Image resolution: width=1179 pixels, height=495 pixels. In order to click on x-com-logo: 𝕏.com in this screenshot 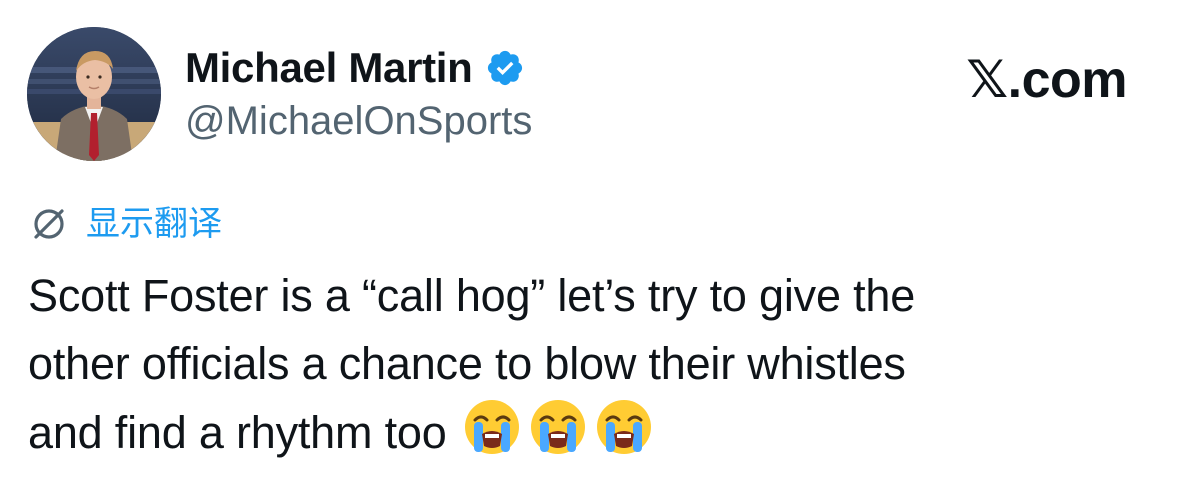, I will do `click(1046, 80)`.